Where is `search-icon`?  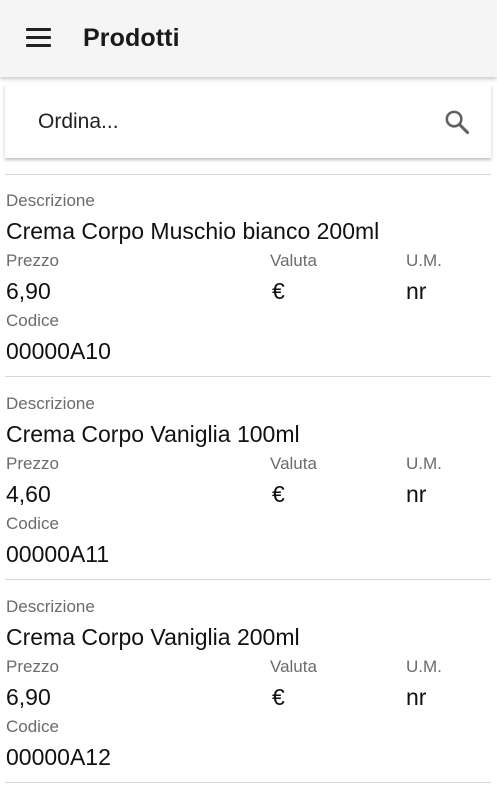
search-icon is located at coordinates (457, 122).